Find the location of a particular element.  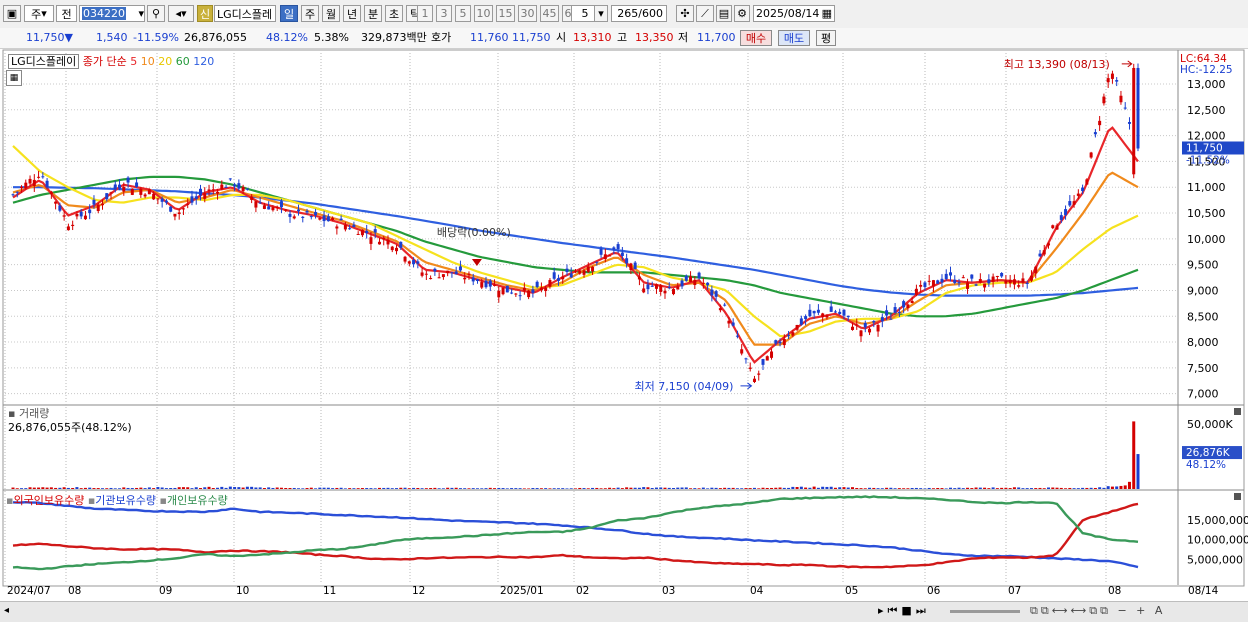

interval-30: 30 is located at coordinates (527, 13).